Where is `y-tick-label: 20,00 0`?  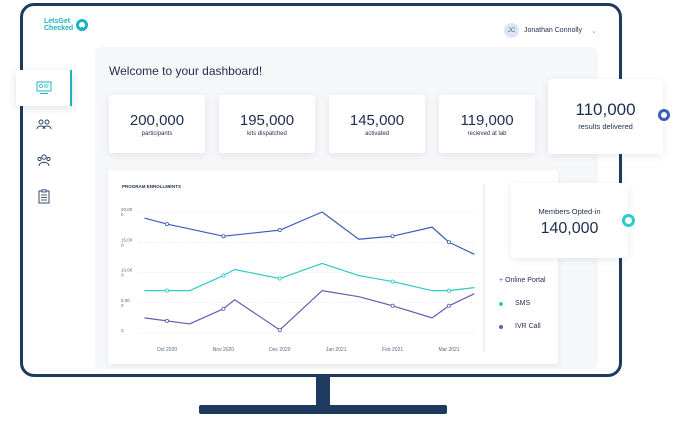
y-tick-label: 20,00 0 is located at coordinates (127, 212).